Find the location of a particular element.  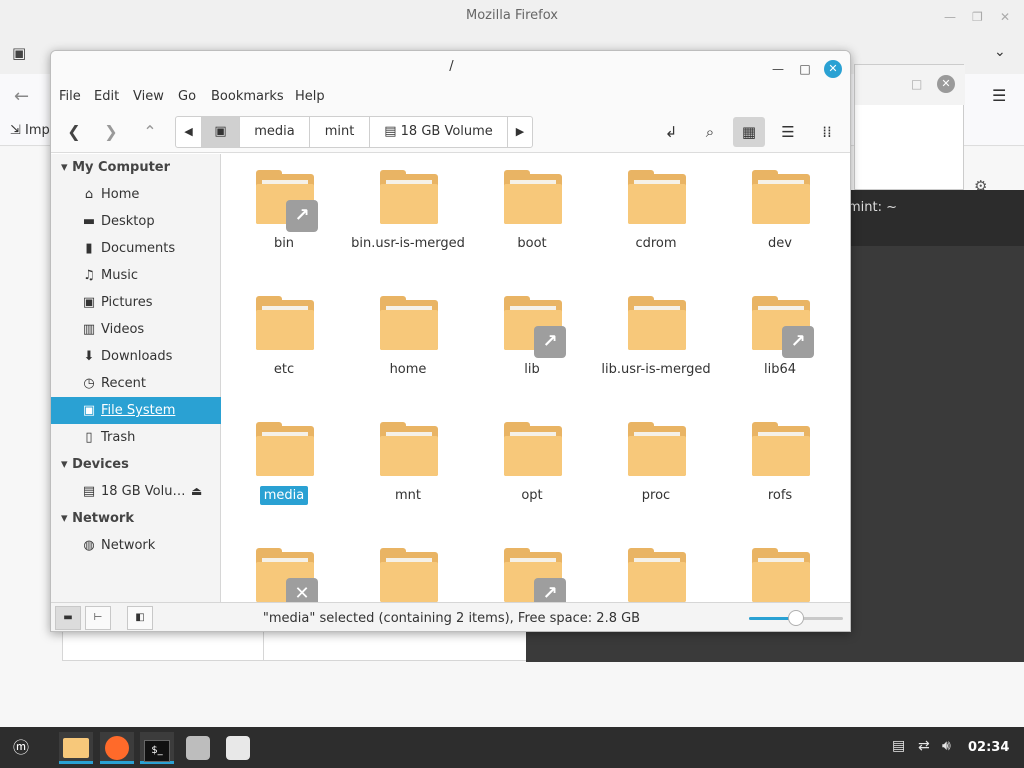

tab-overview-icon: ▣ is located at coordinates (19, 53).